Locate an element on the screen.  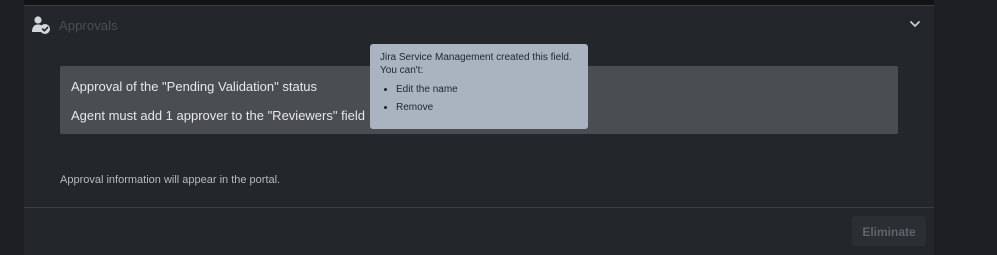
tooltip-item-remove: Remove is located at coordinates (487, 107).